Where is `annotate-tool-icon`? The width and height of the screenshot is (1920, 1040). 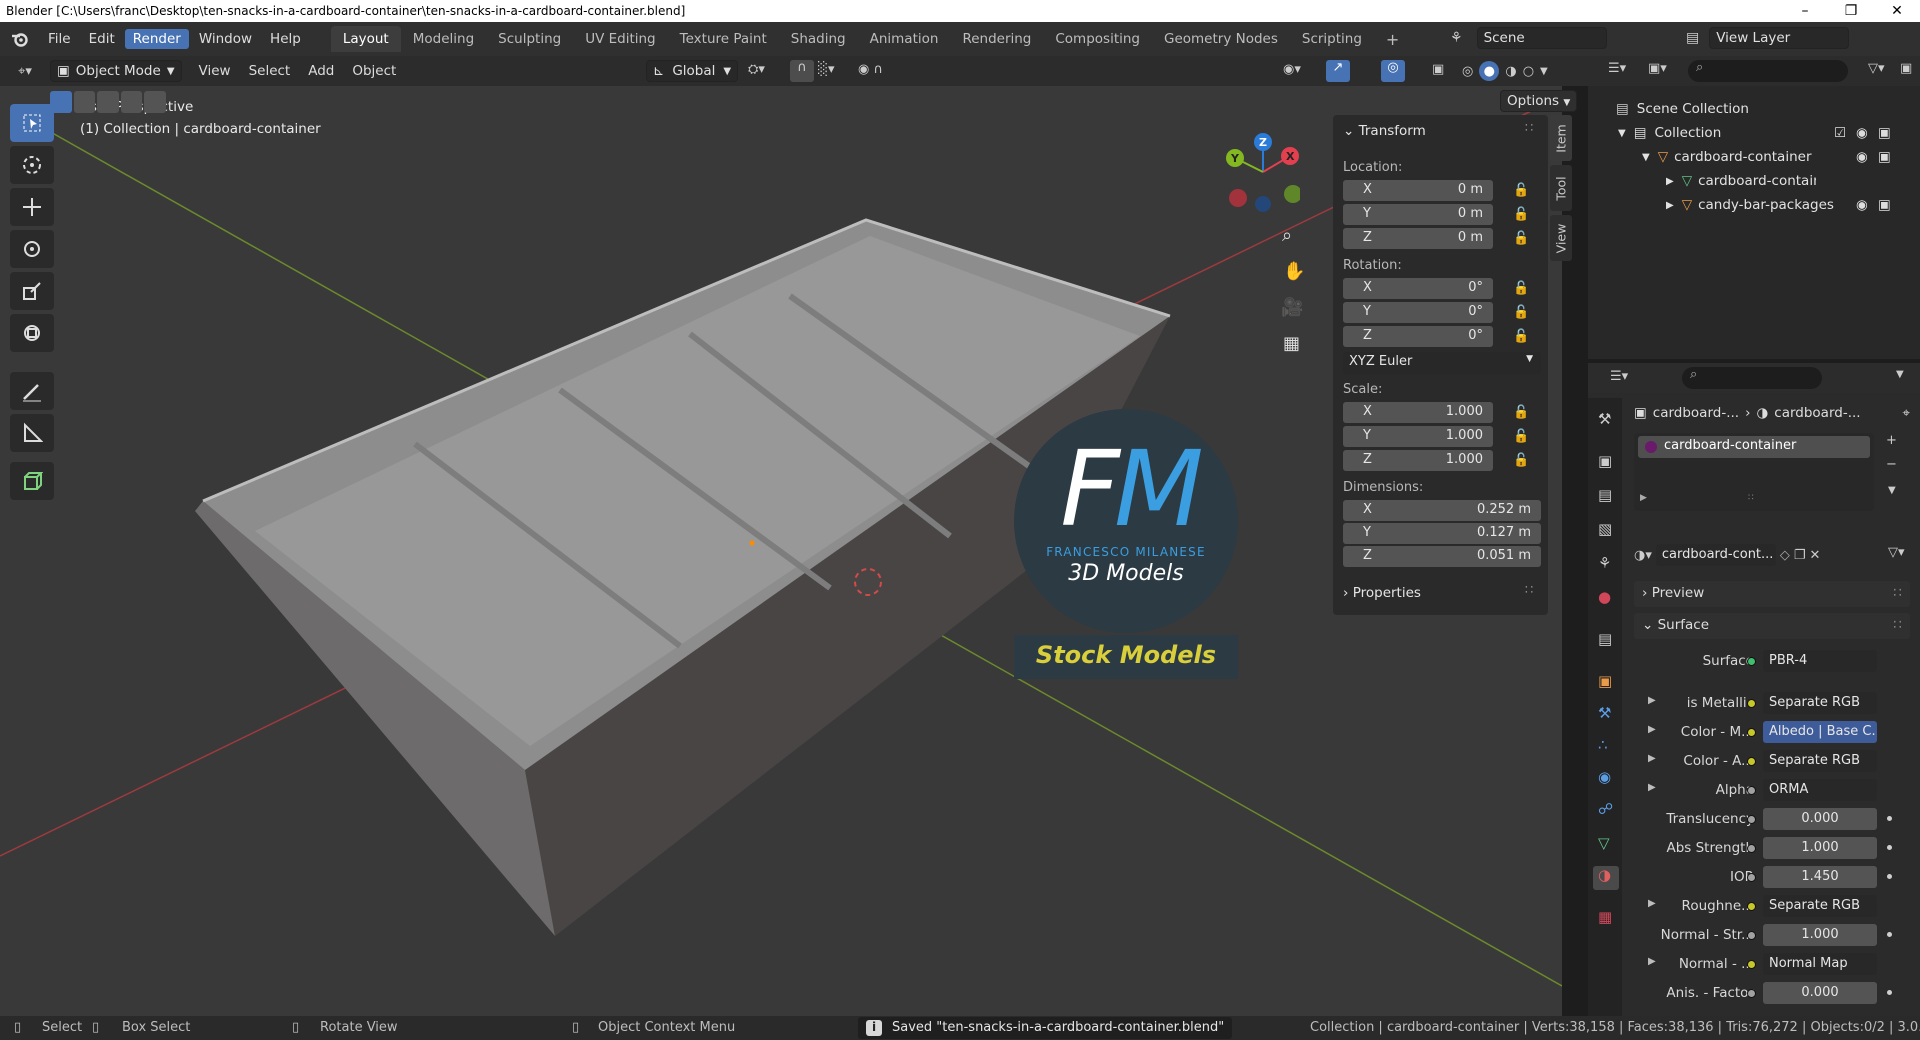 annotate-tool-icon is located at coordinates (32, 391).